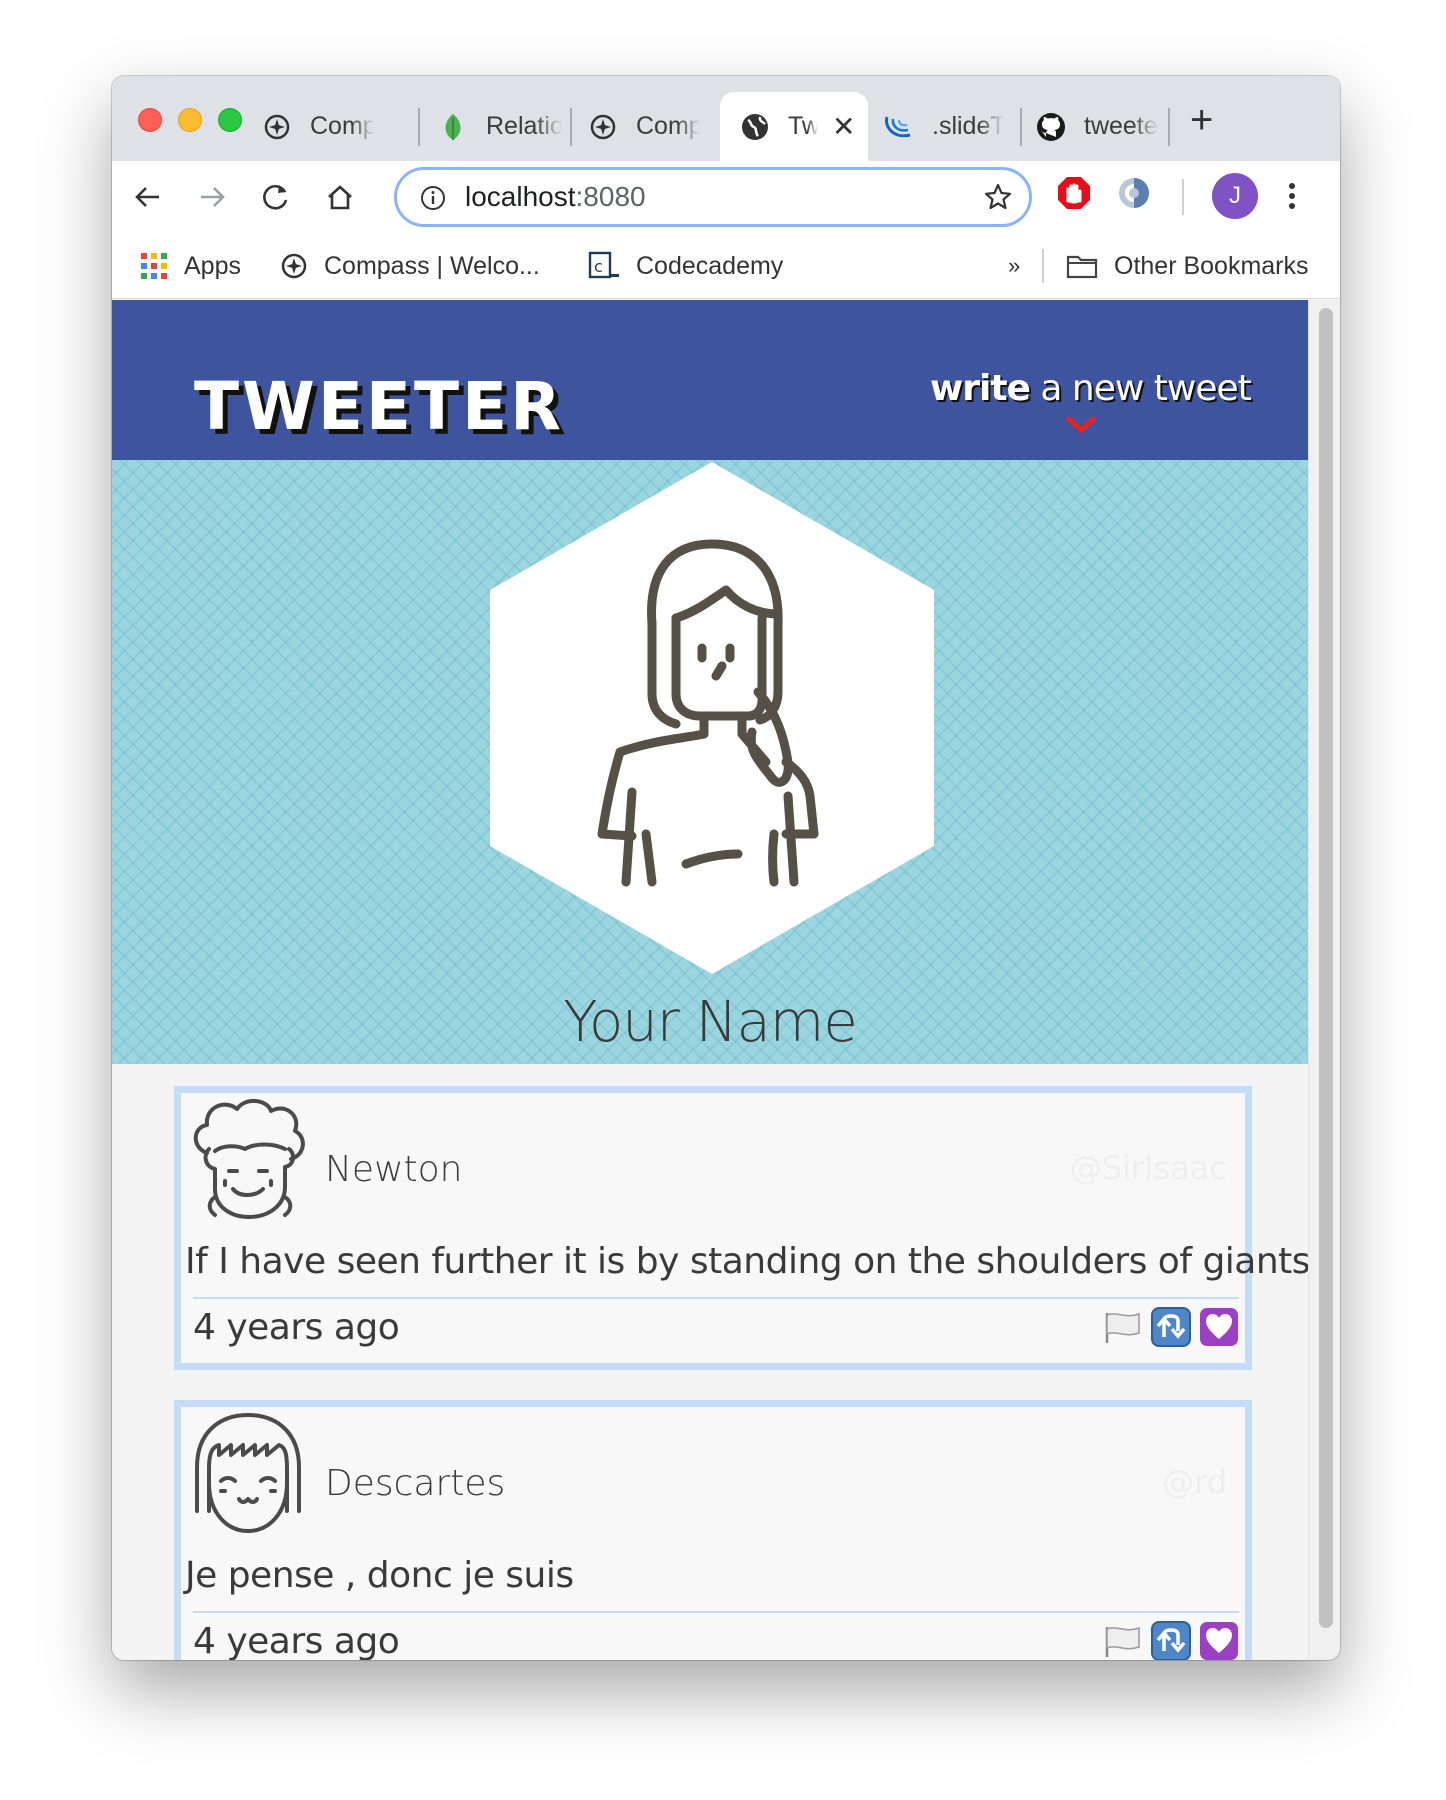 The width and height of the screenshot is (1446, 1800). What do you see at coordinates (899, 127) in the screenshot?
I see `jquery-icon` at bounding box center [899, 127].